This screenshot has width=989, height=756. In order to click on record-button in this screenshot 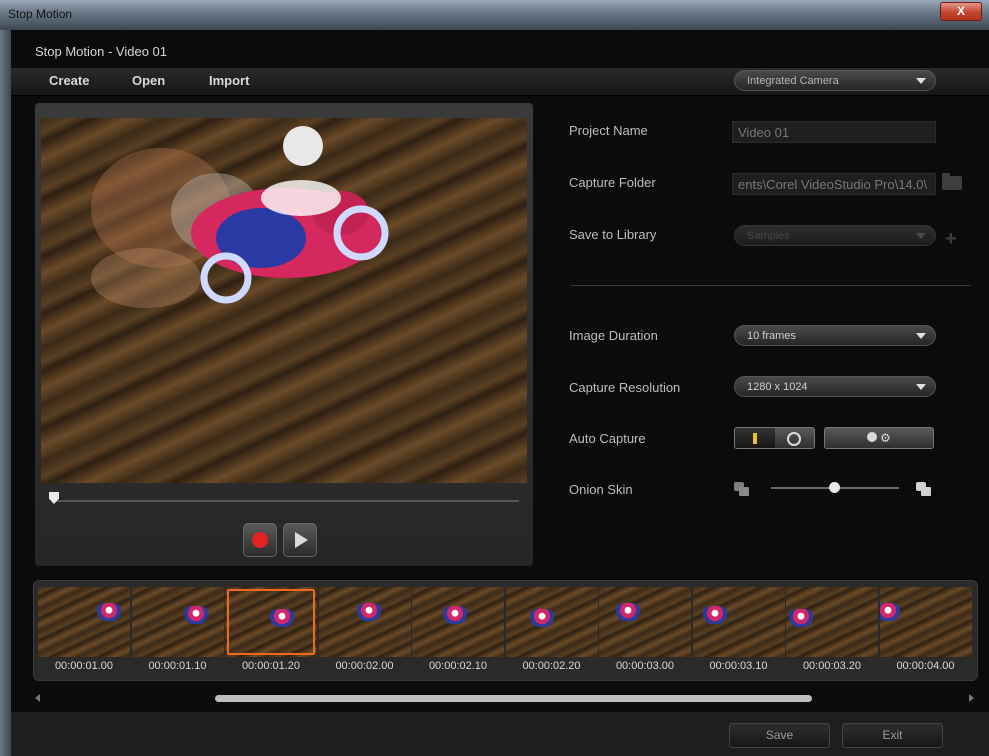, I will do `click(260, 540)`.